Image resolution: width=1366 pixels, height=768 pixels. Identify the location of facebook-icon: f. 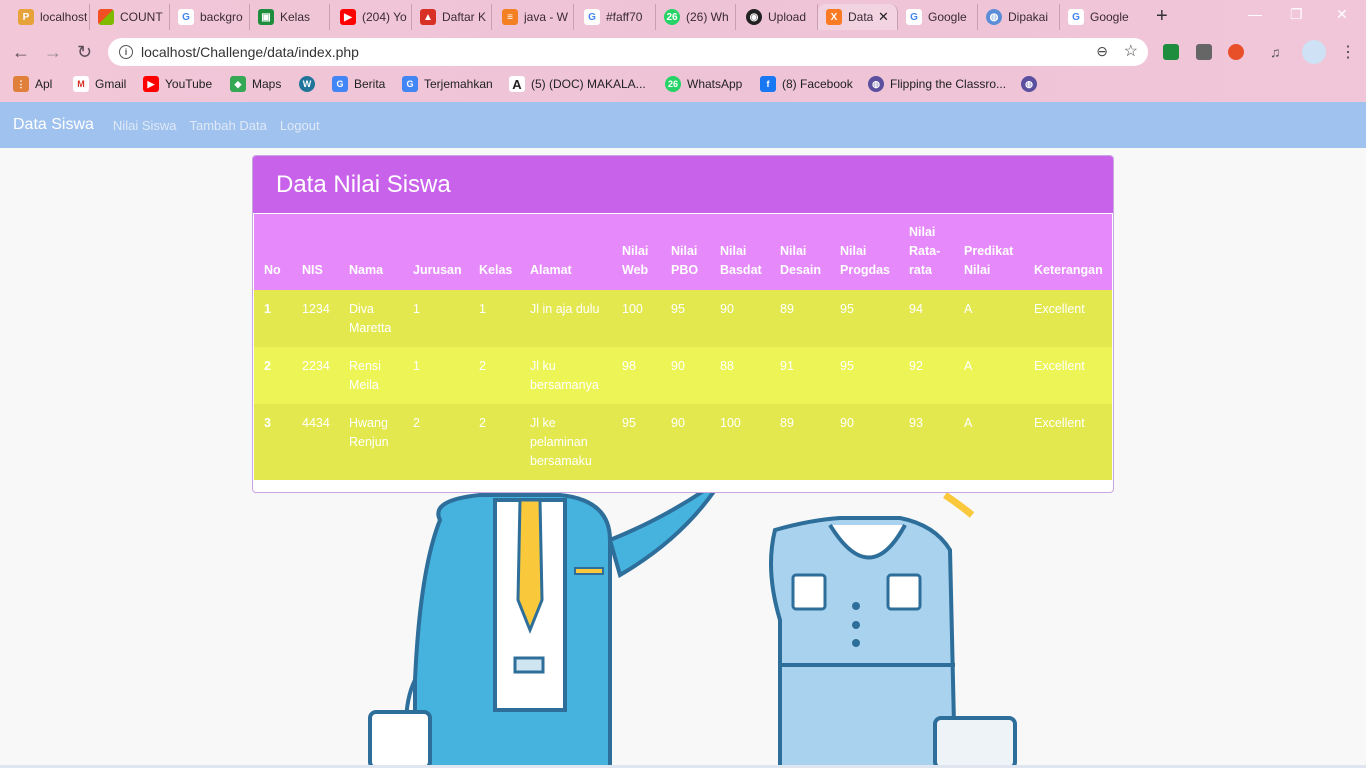
(768, 84).